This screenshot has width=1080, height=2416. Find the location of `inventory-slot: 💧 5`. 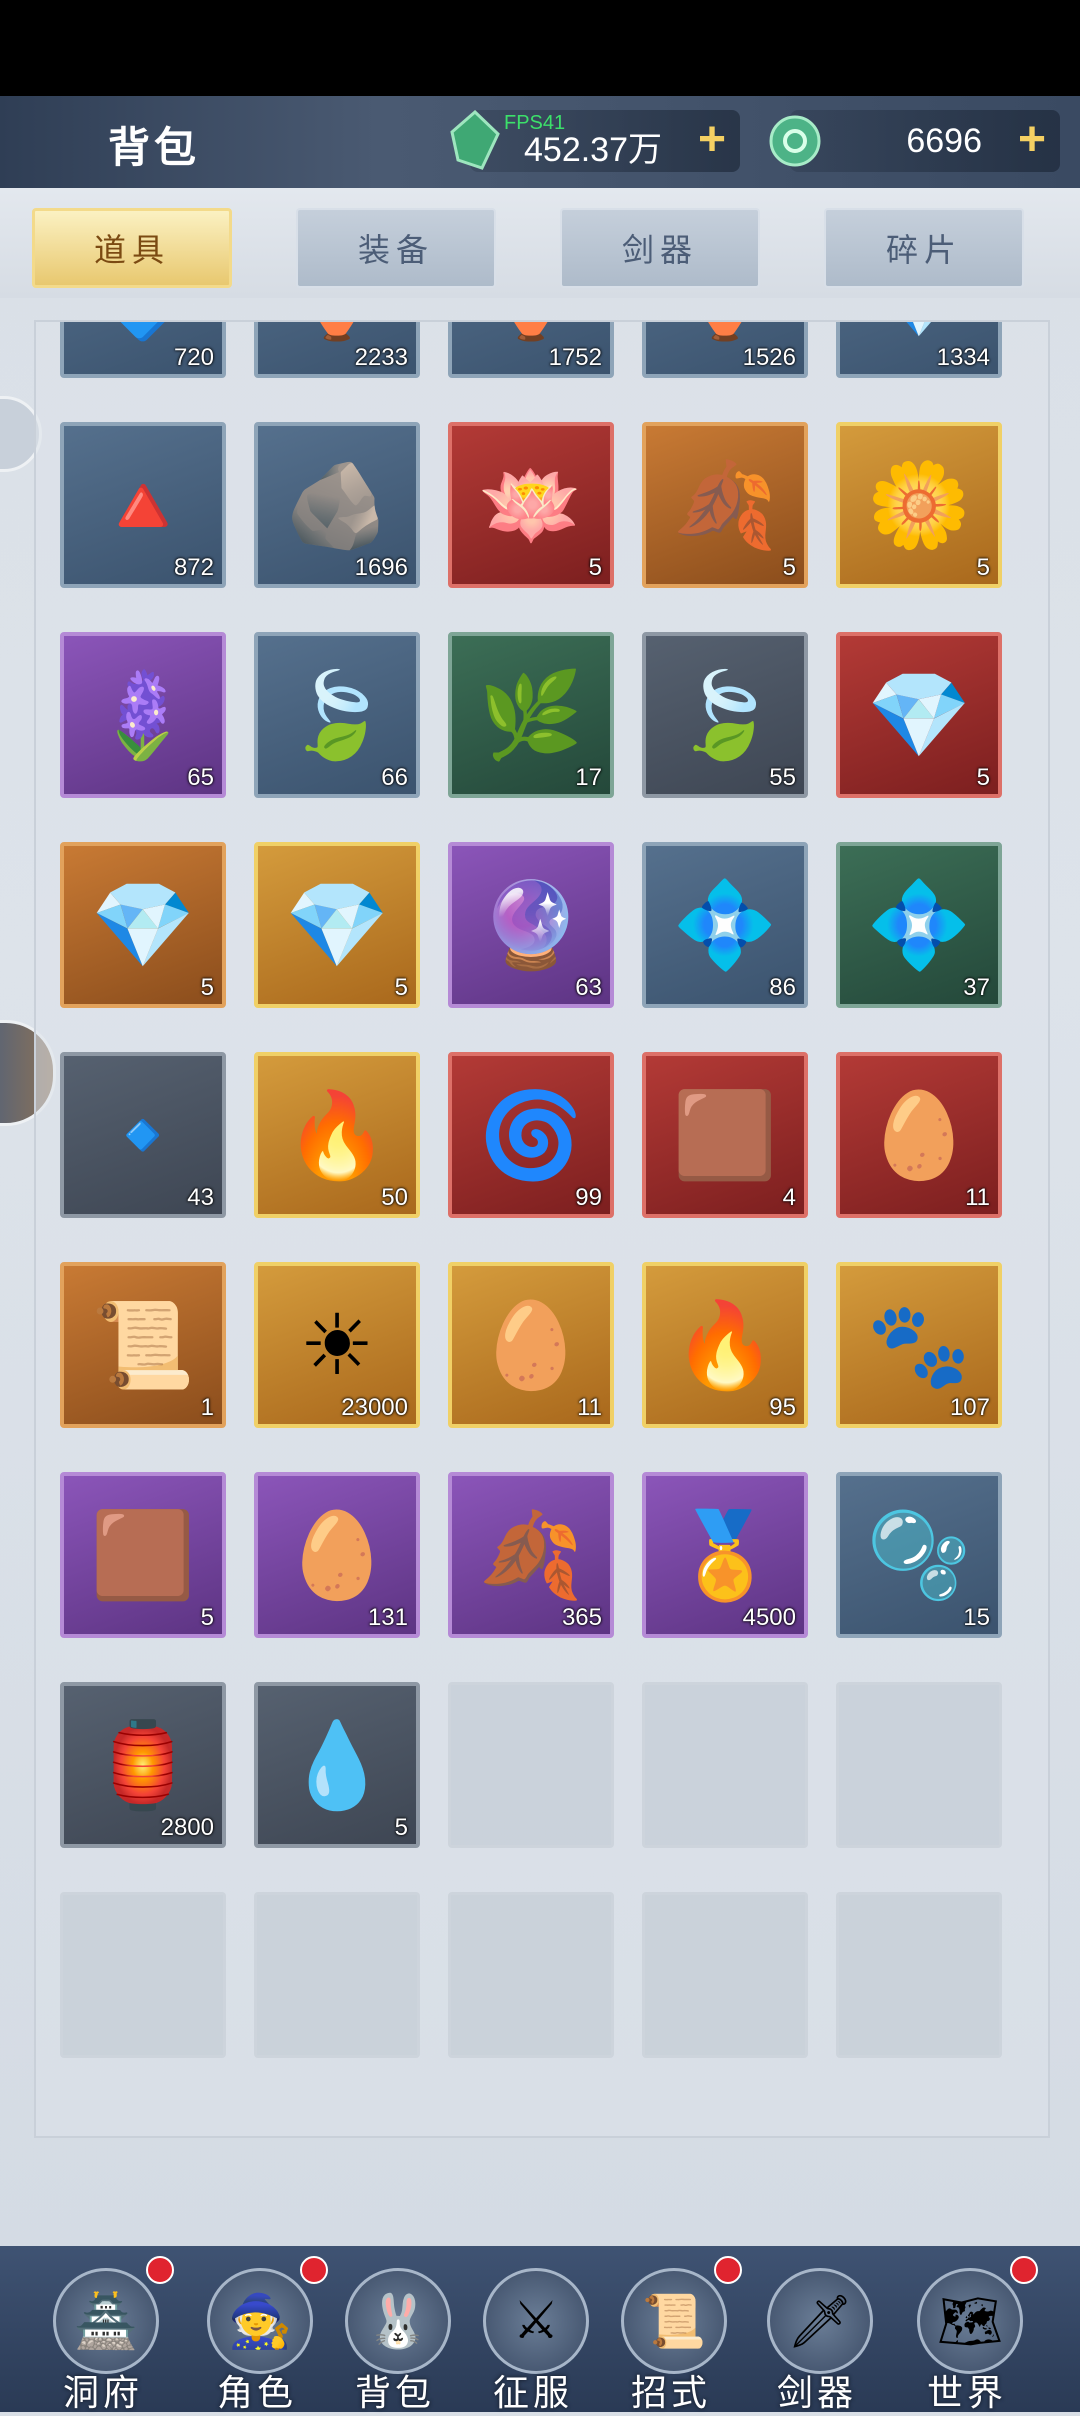

inventory-slot: 💧 5 is located at coordinates (337, 1765).